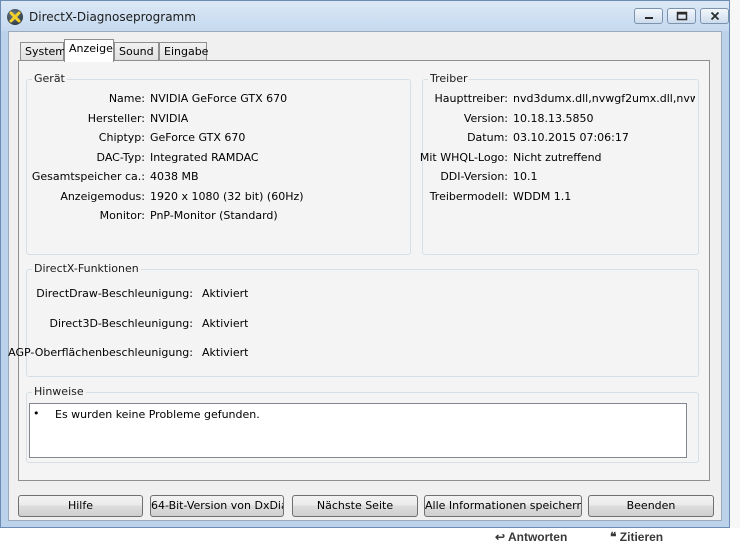  What do you see at coordinates (59, 391) in the screenshot?
I see `notes-group-title: Hinweise` at bounding box center [59, 391].